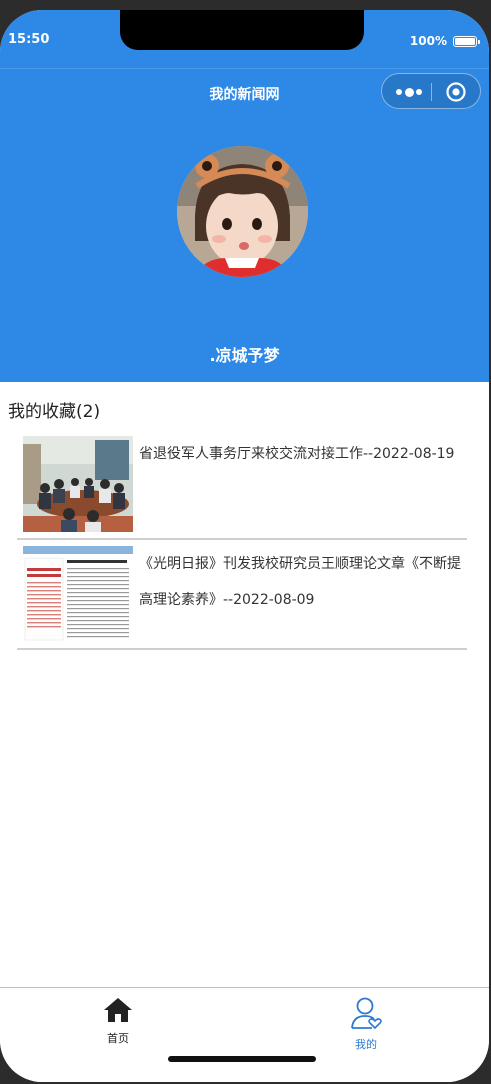 This screenshot has width=491, height=1084. Describe the element at coordinates (466, 41) in the screenshot. I see `battery-icon` at that location.